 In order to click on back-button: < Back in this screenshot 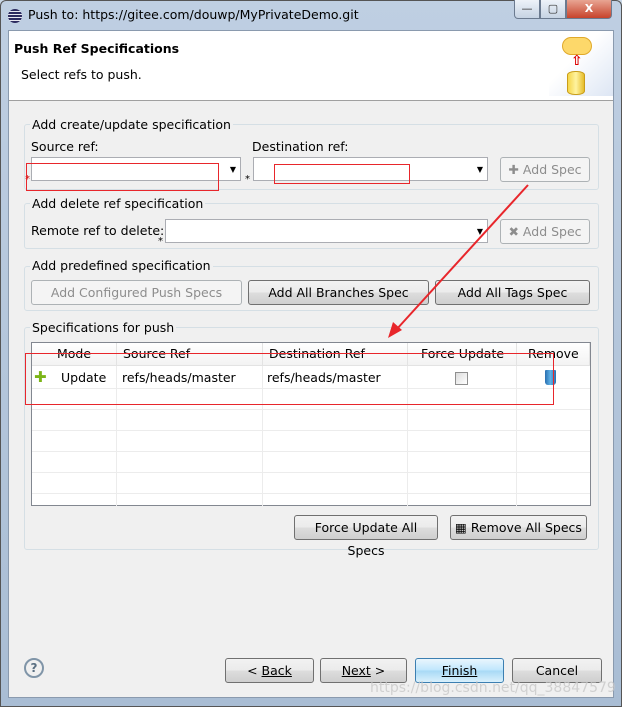, I will do `click(269, 670)`.